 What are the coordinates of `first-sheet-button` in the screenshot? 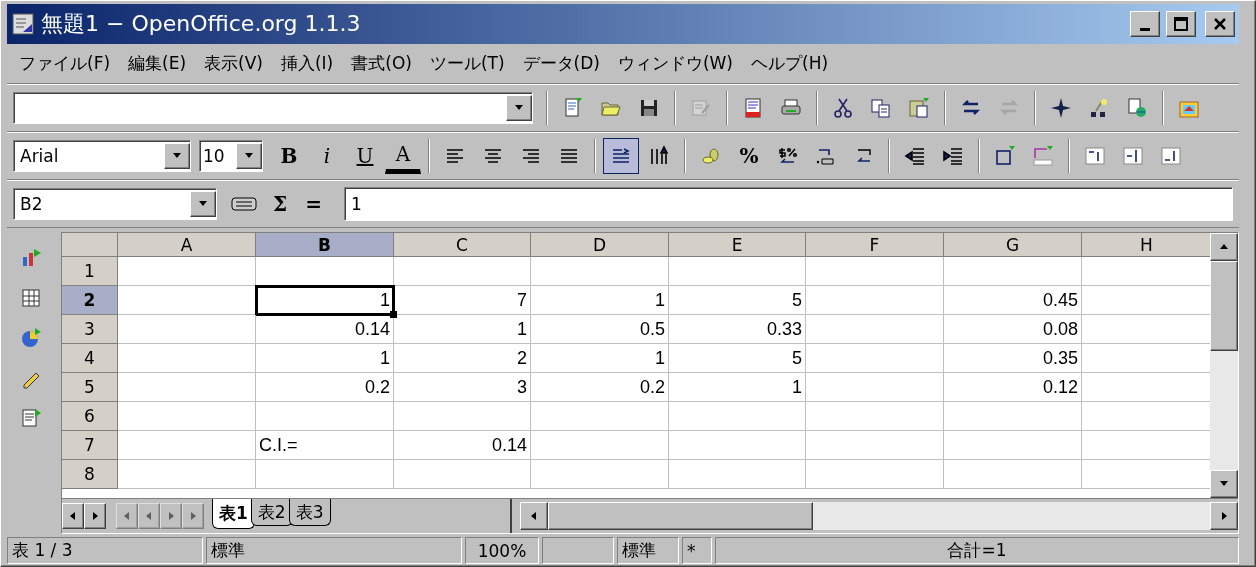 It's located at (127, 516).